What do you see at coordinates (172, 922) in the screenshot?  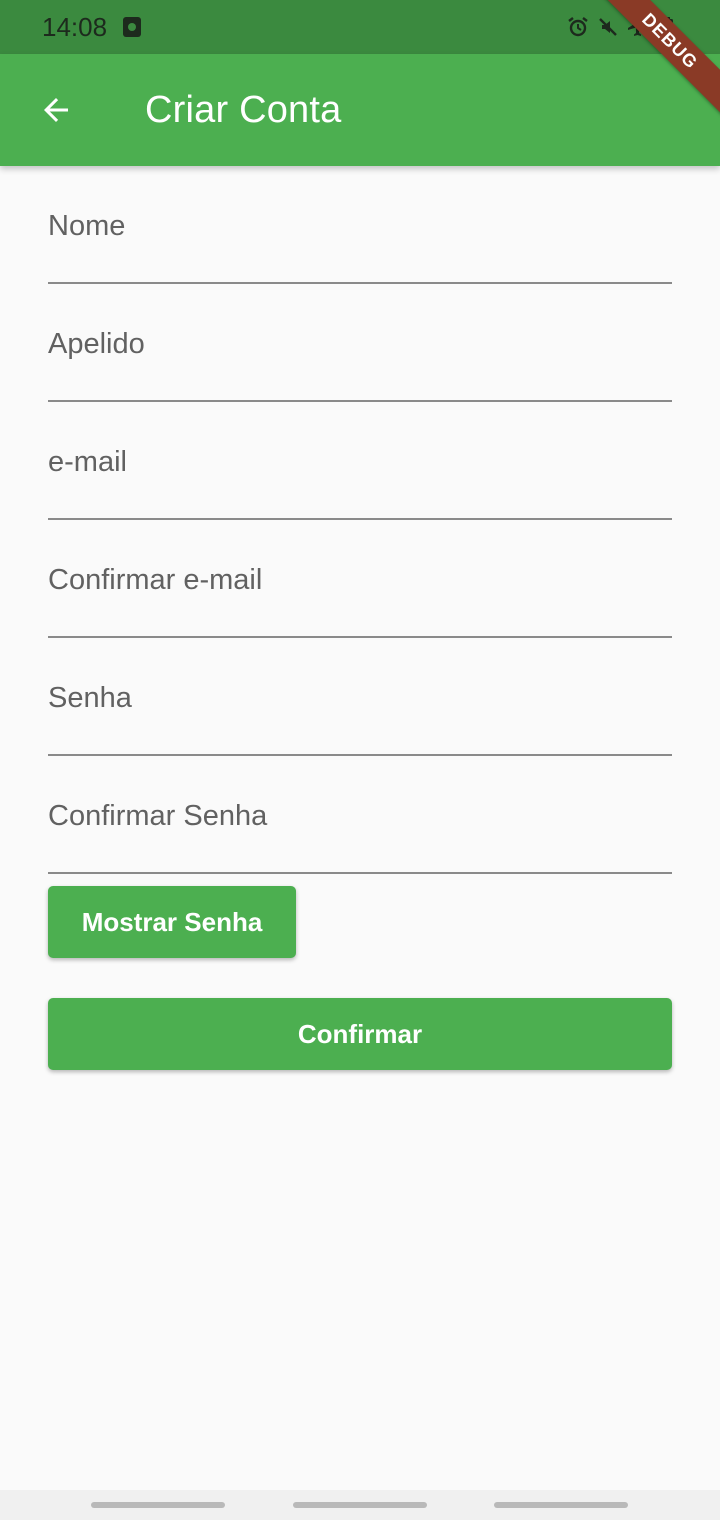 I see `show-password-button: Mostrar Senha` at bounding box center [172, 922].